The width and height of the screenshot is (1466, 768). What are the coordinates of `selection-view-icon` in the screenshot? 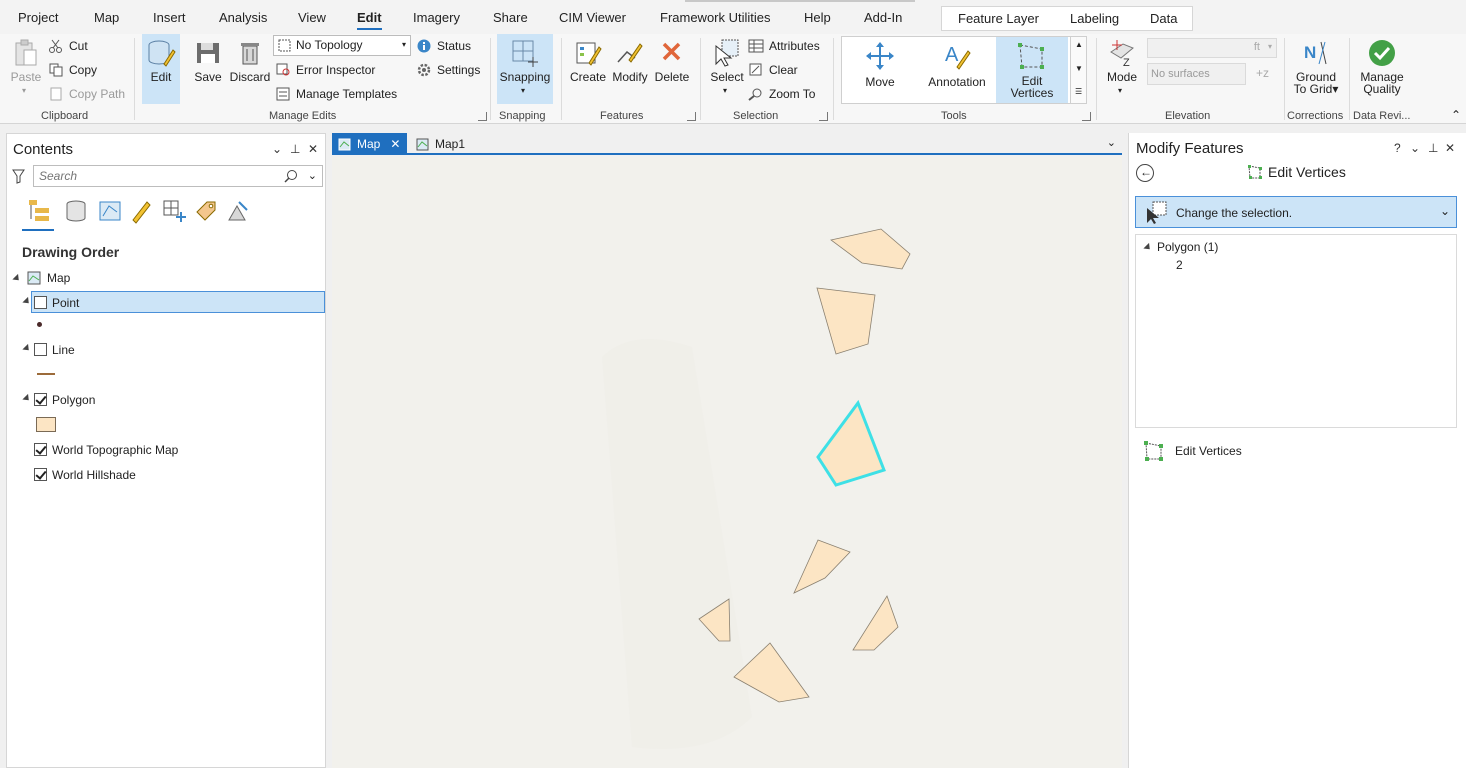 It's located at (110, 211).